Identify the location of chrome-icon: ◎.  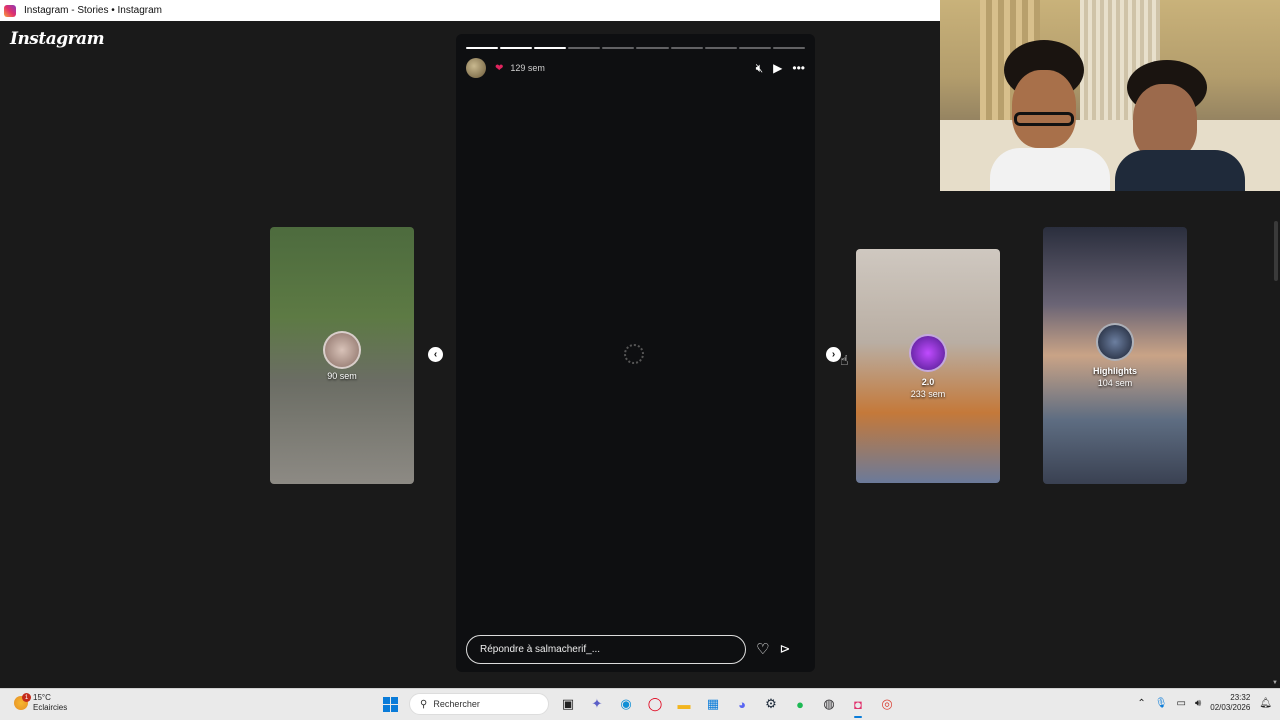
(887, 704).